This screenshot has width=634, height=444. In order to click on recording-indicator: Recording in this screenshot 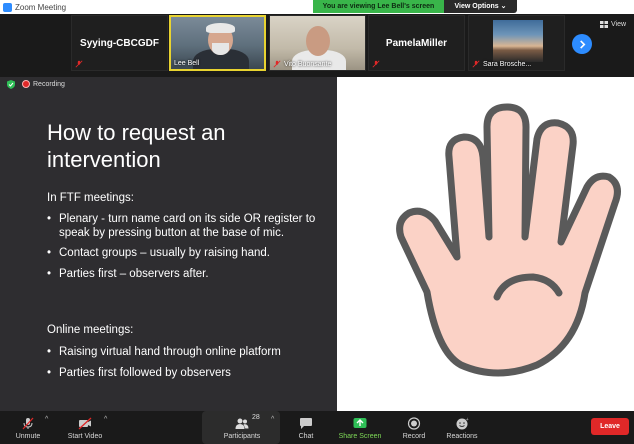, I will do `click(317, 84)`.